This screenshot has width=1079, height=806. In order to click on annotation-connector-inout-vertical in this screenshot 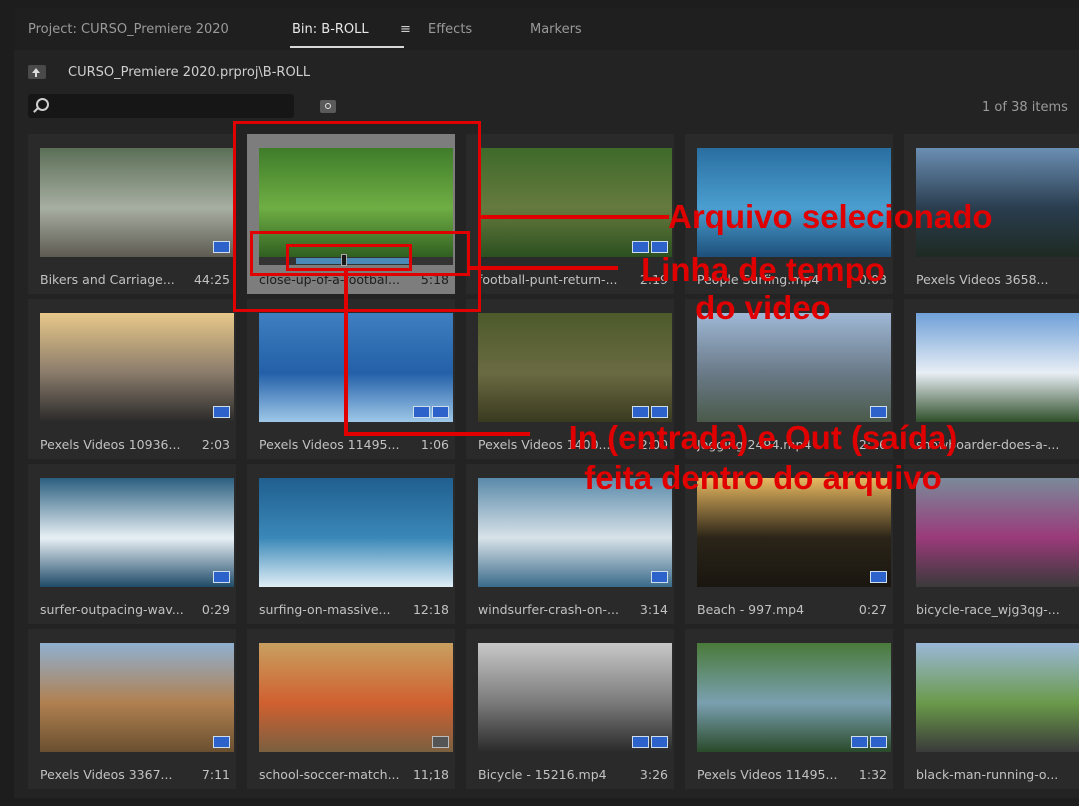, I will do `click(346, 353)`.